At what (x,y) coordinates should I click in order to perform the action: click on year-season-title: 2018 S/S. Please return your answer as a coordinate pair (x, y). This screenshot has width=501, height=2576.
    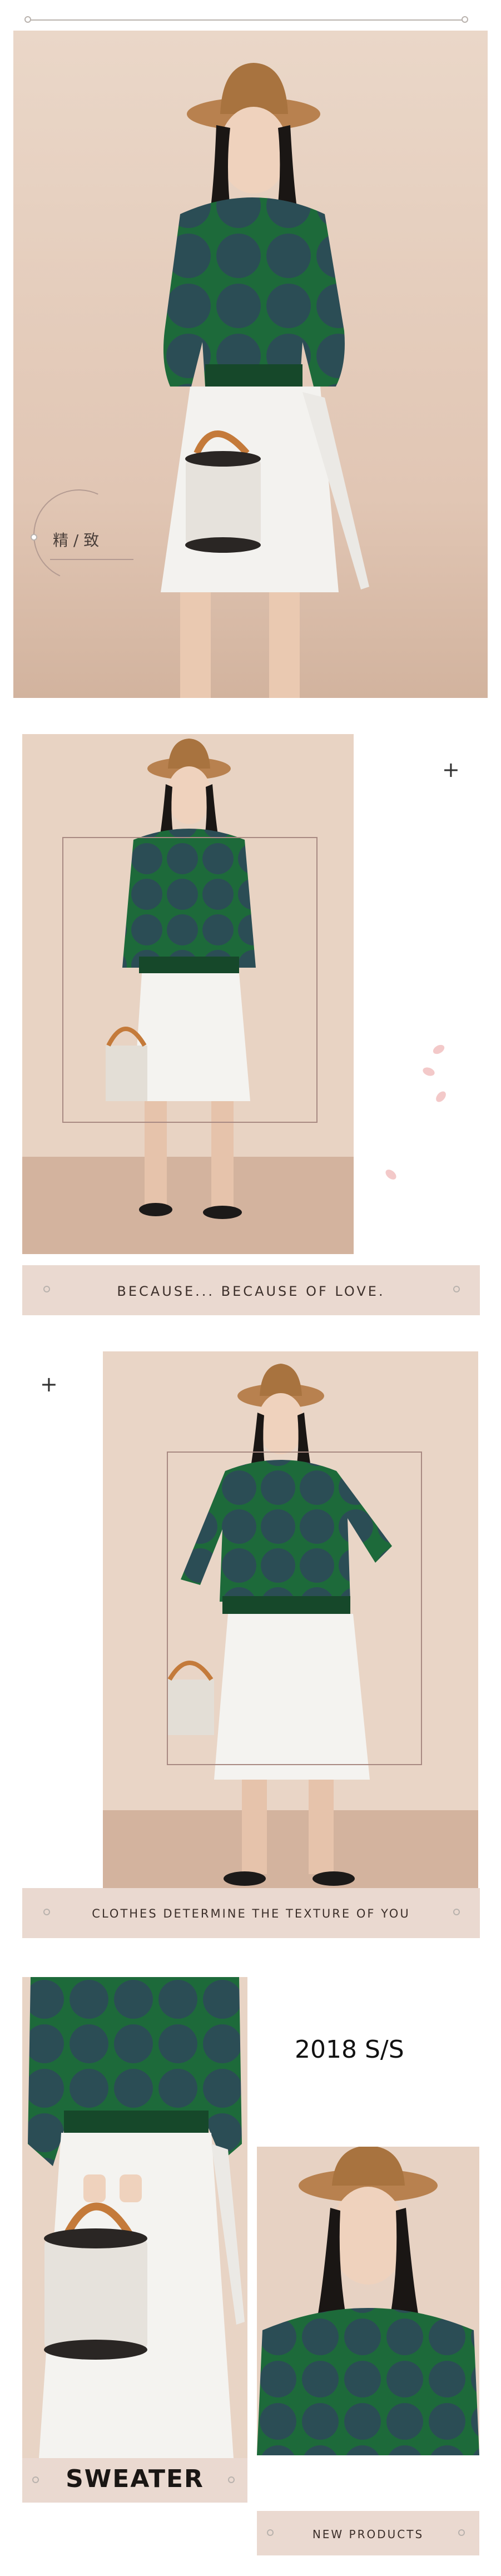
    Looking at the image, I should click on (349, 2049).